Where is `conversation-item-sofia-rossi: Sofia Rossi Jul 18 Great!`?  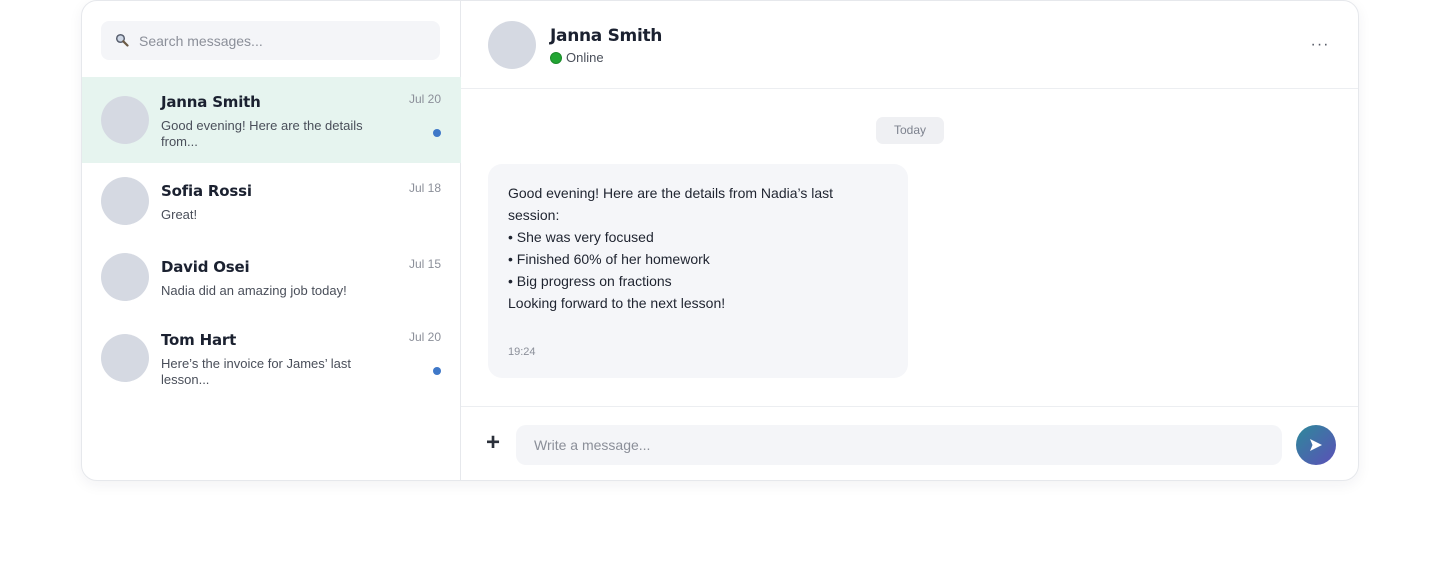
conversation-item-sofia-rossi: Sofia Rossi Jul 18 Great! is located at coordinates (271, 201).